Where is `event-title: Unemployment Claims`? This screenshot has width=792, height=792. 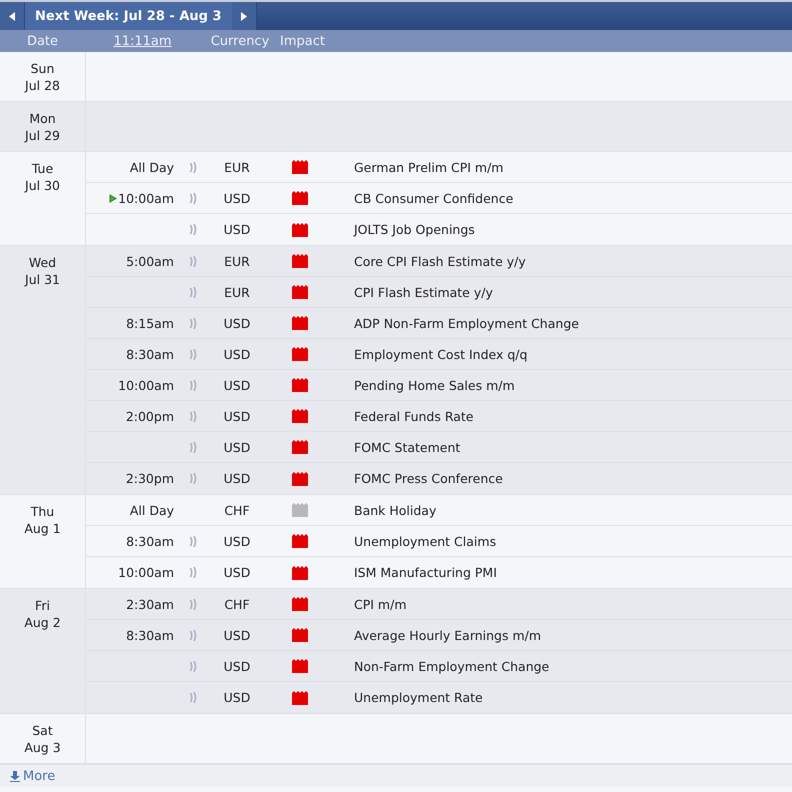
event-title: Unemployment Claims is located at coordinates (416, 541).